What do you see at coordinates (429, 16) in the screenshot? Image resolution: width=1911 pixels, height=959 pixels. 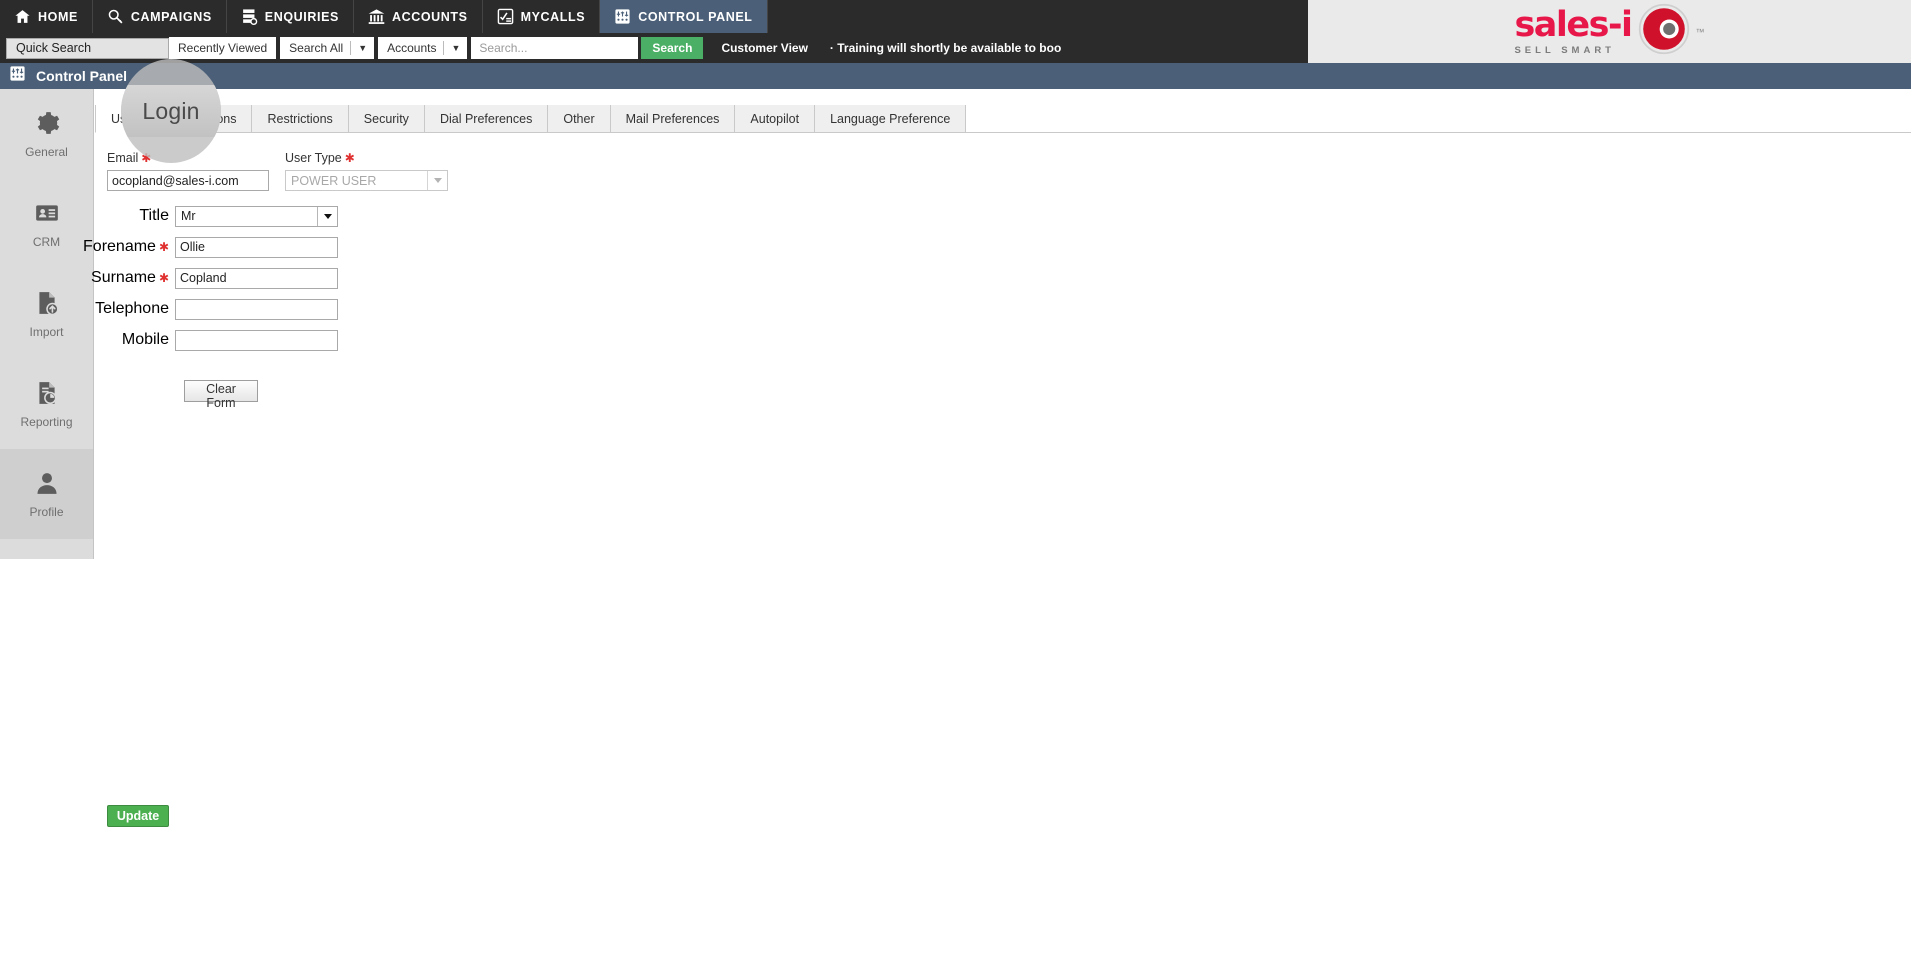 I see `nav-label: ACCOUNTS` at bounding box center [429, 16].